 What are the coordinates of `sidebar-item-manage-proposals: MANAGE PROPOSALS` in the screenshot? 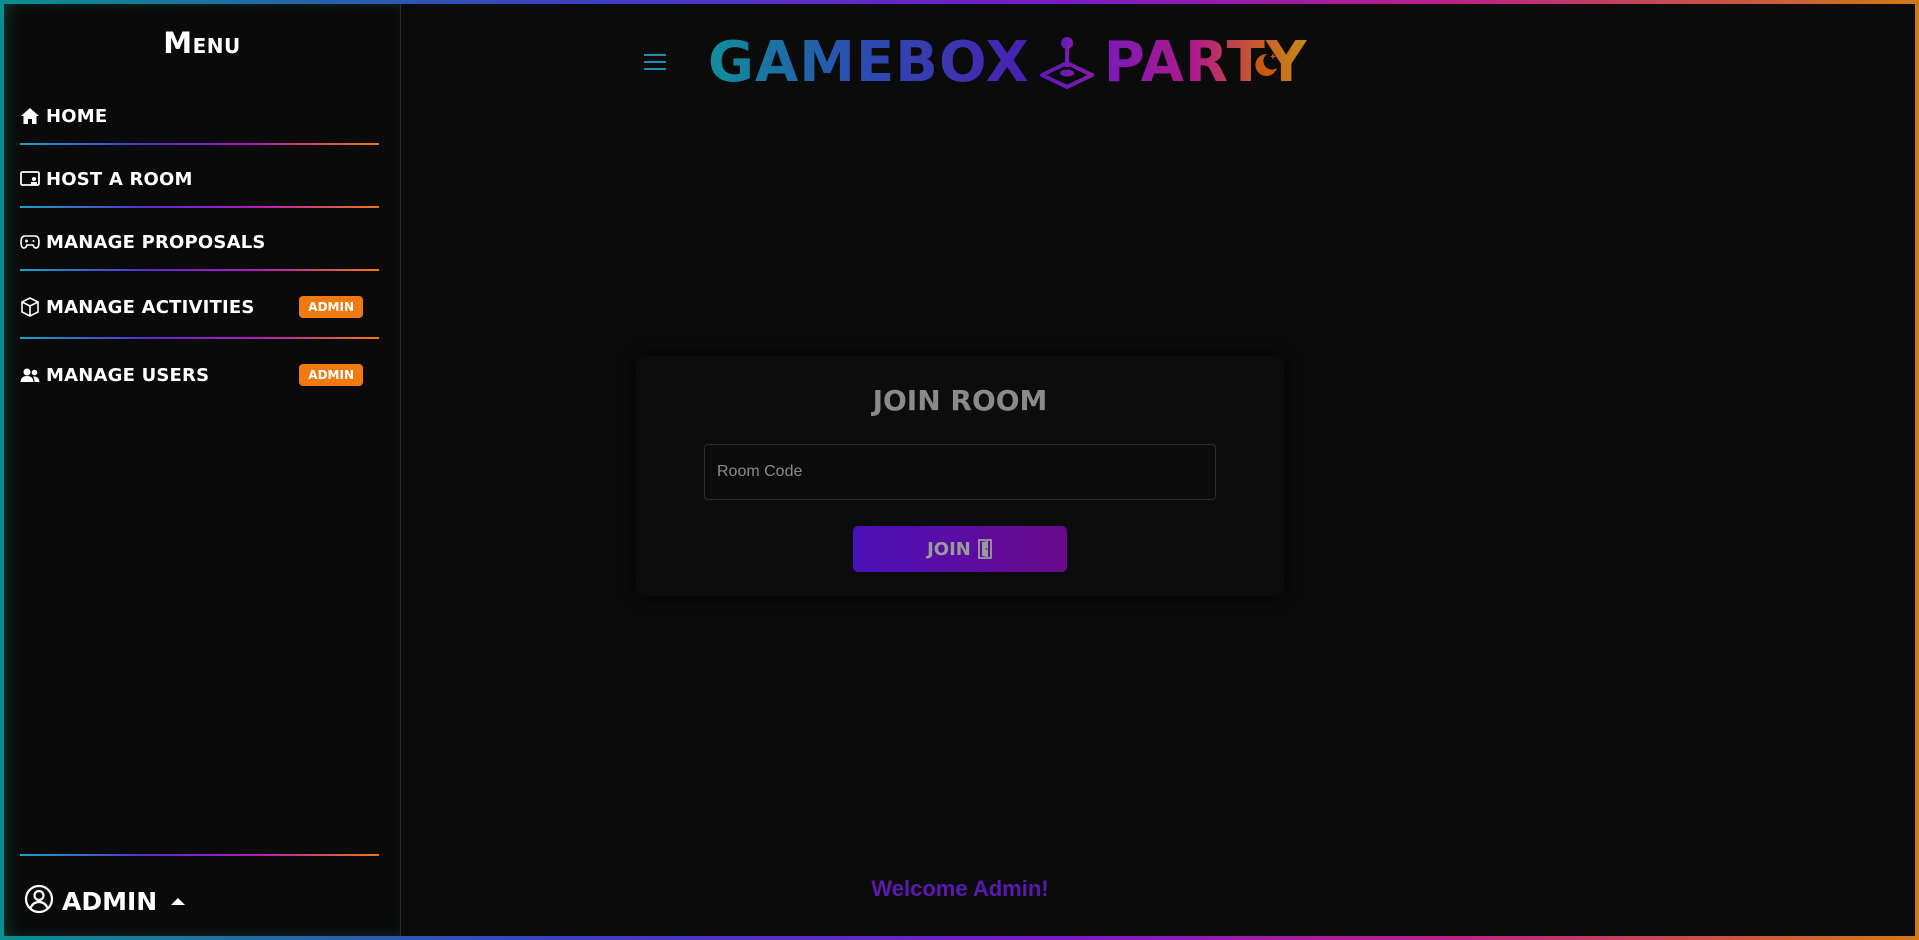 It's located at (199, 242).